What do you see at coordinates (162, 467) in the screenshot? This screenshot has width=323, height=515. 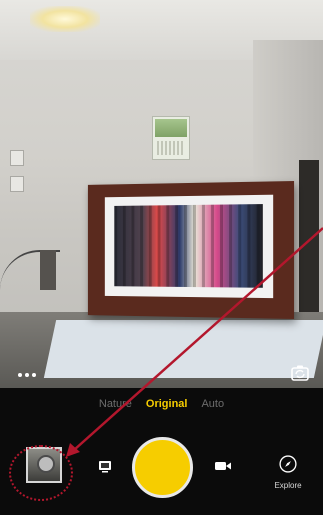 I see `shutter-button` at bounding box center [162, 467].